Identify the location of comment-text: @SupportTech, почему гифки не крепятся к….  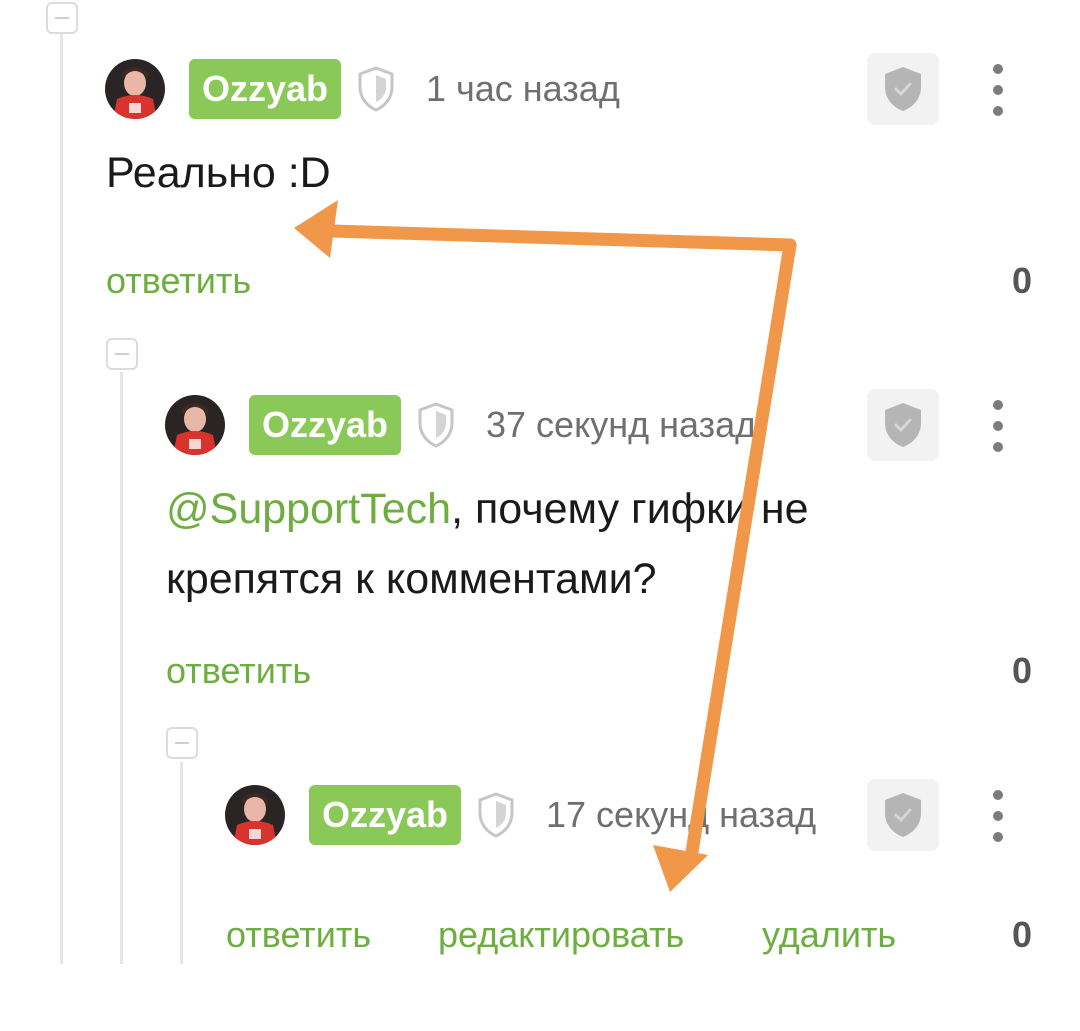
(546, 544).